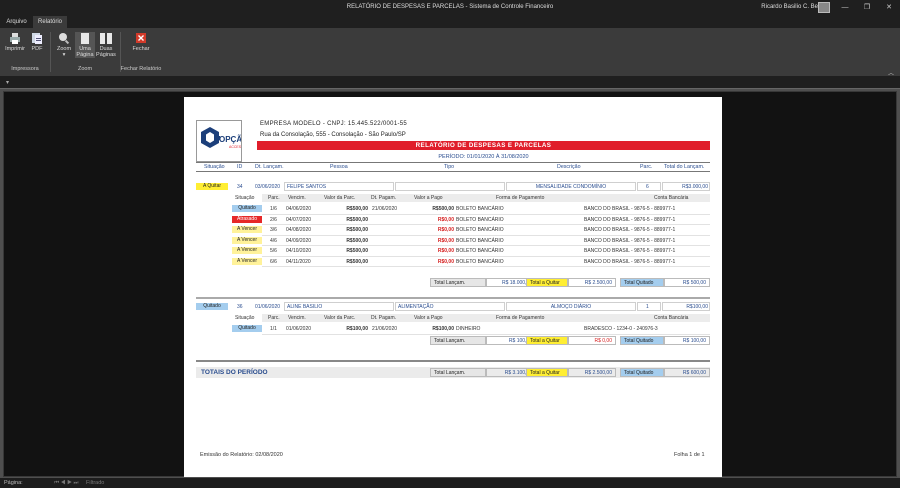  What do you see at coordinates (299, 240) in the screenshot?
I see `installment-venc: 04/09/2020` at bounding box center [299, 240].